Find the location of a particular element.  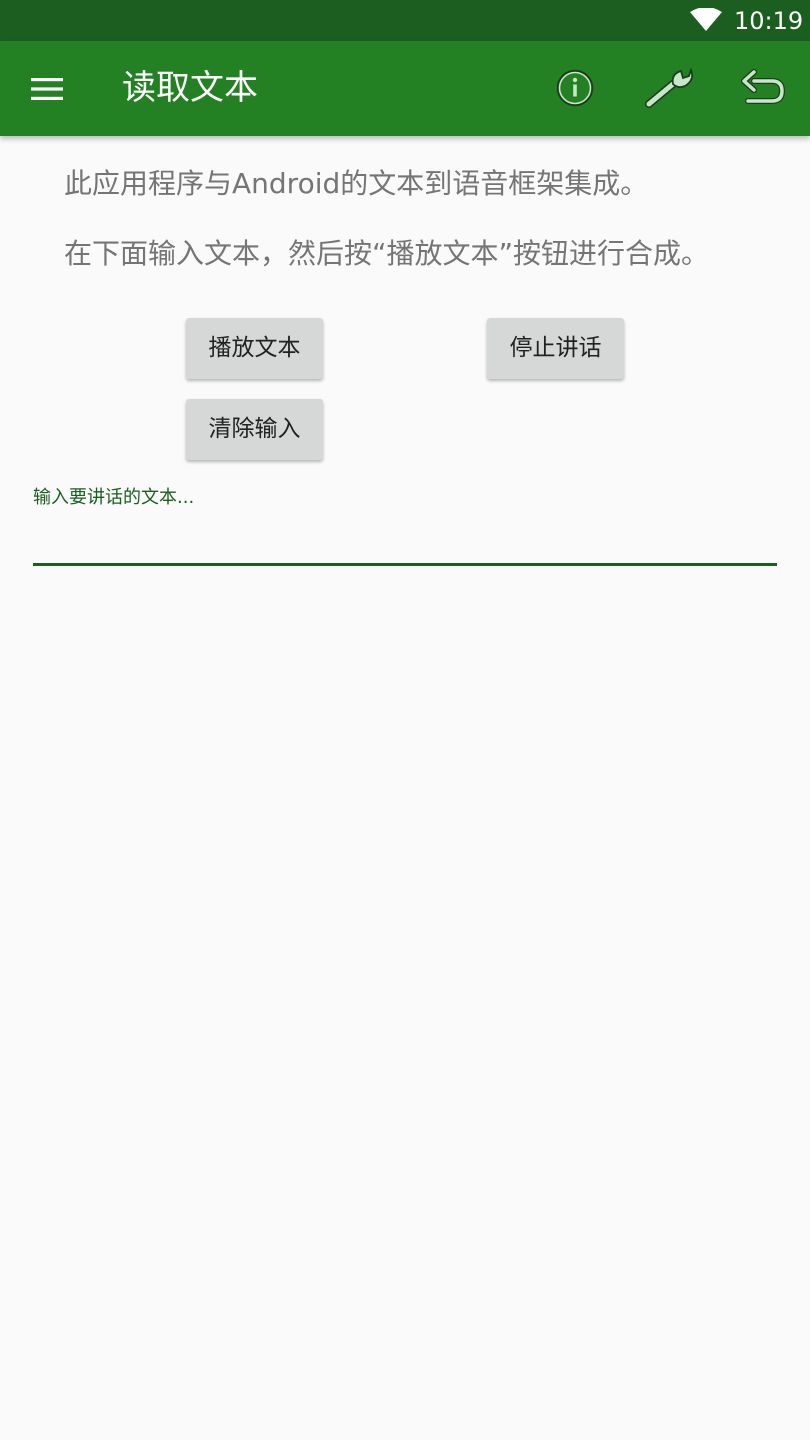

status-bar: 10:19 is located at coordinates (405, 20).